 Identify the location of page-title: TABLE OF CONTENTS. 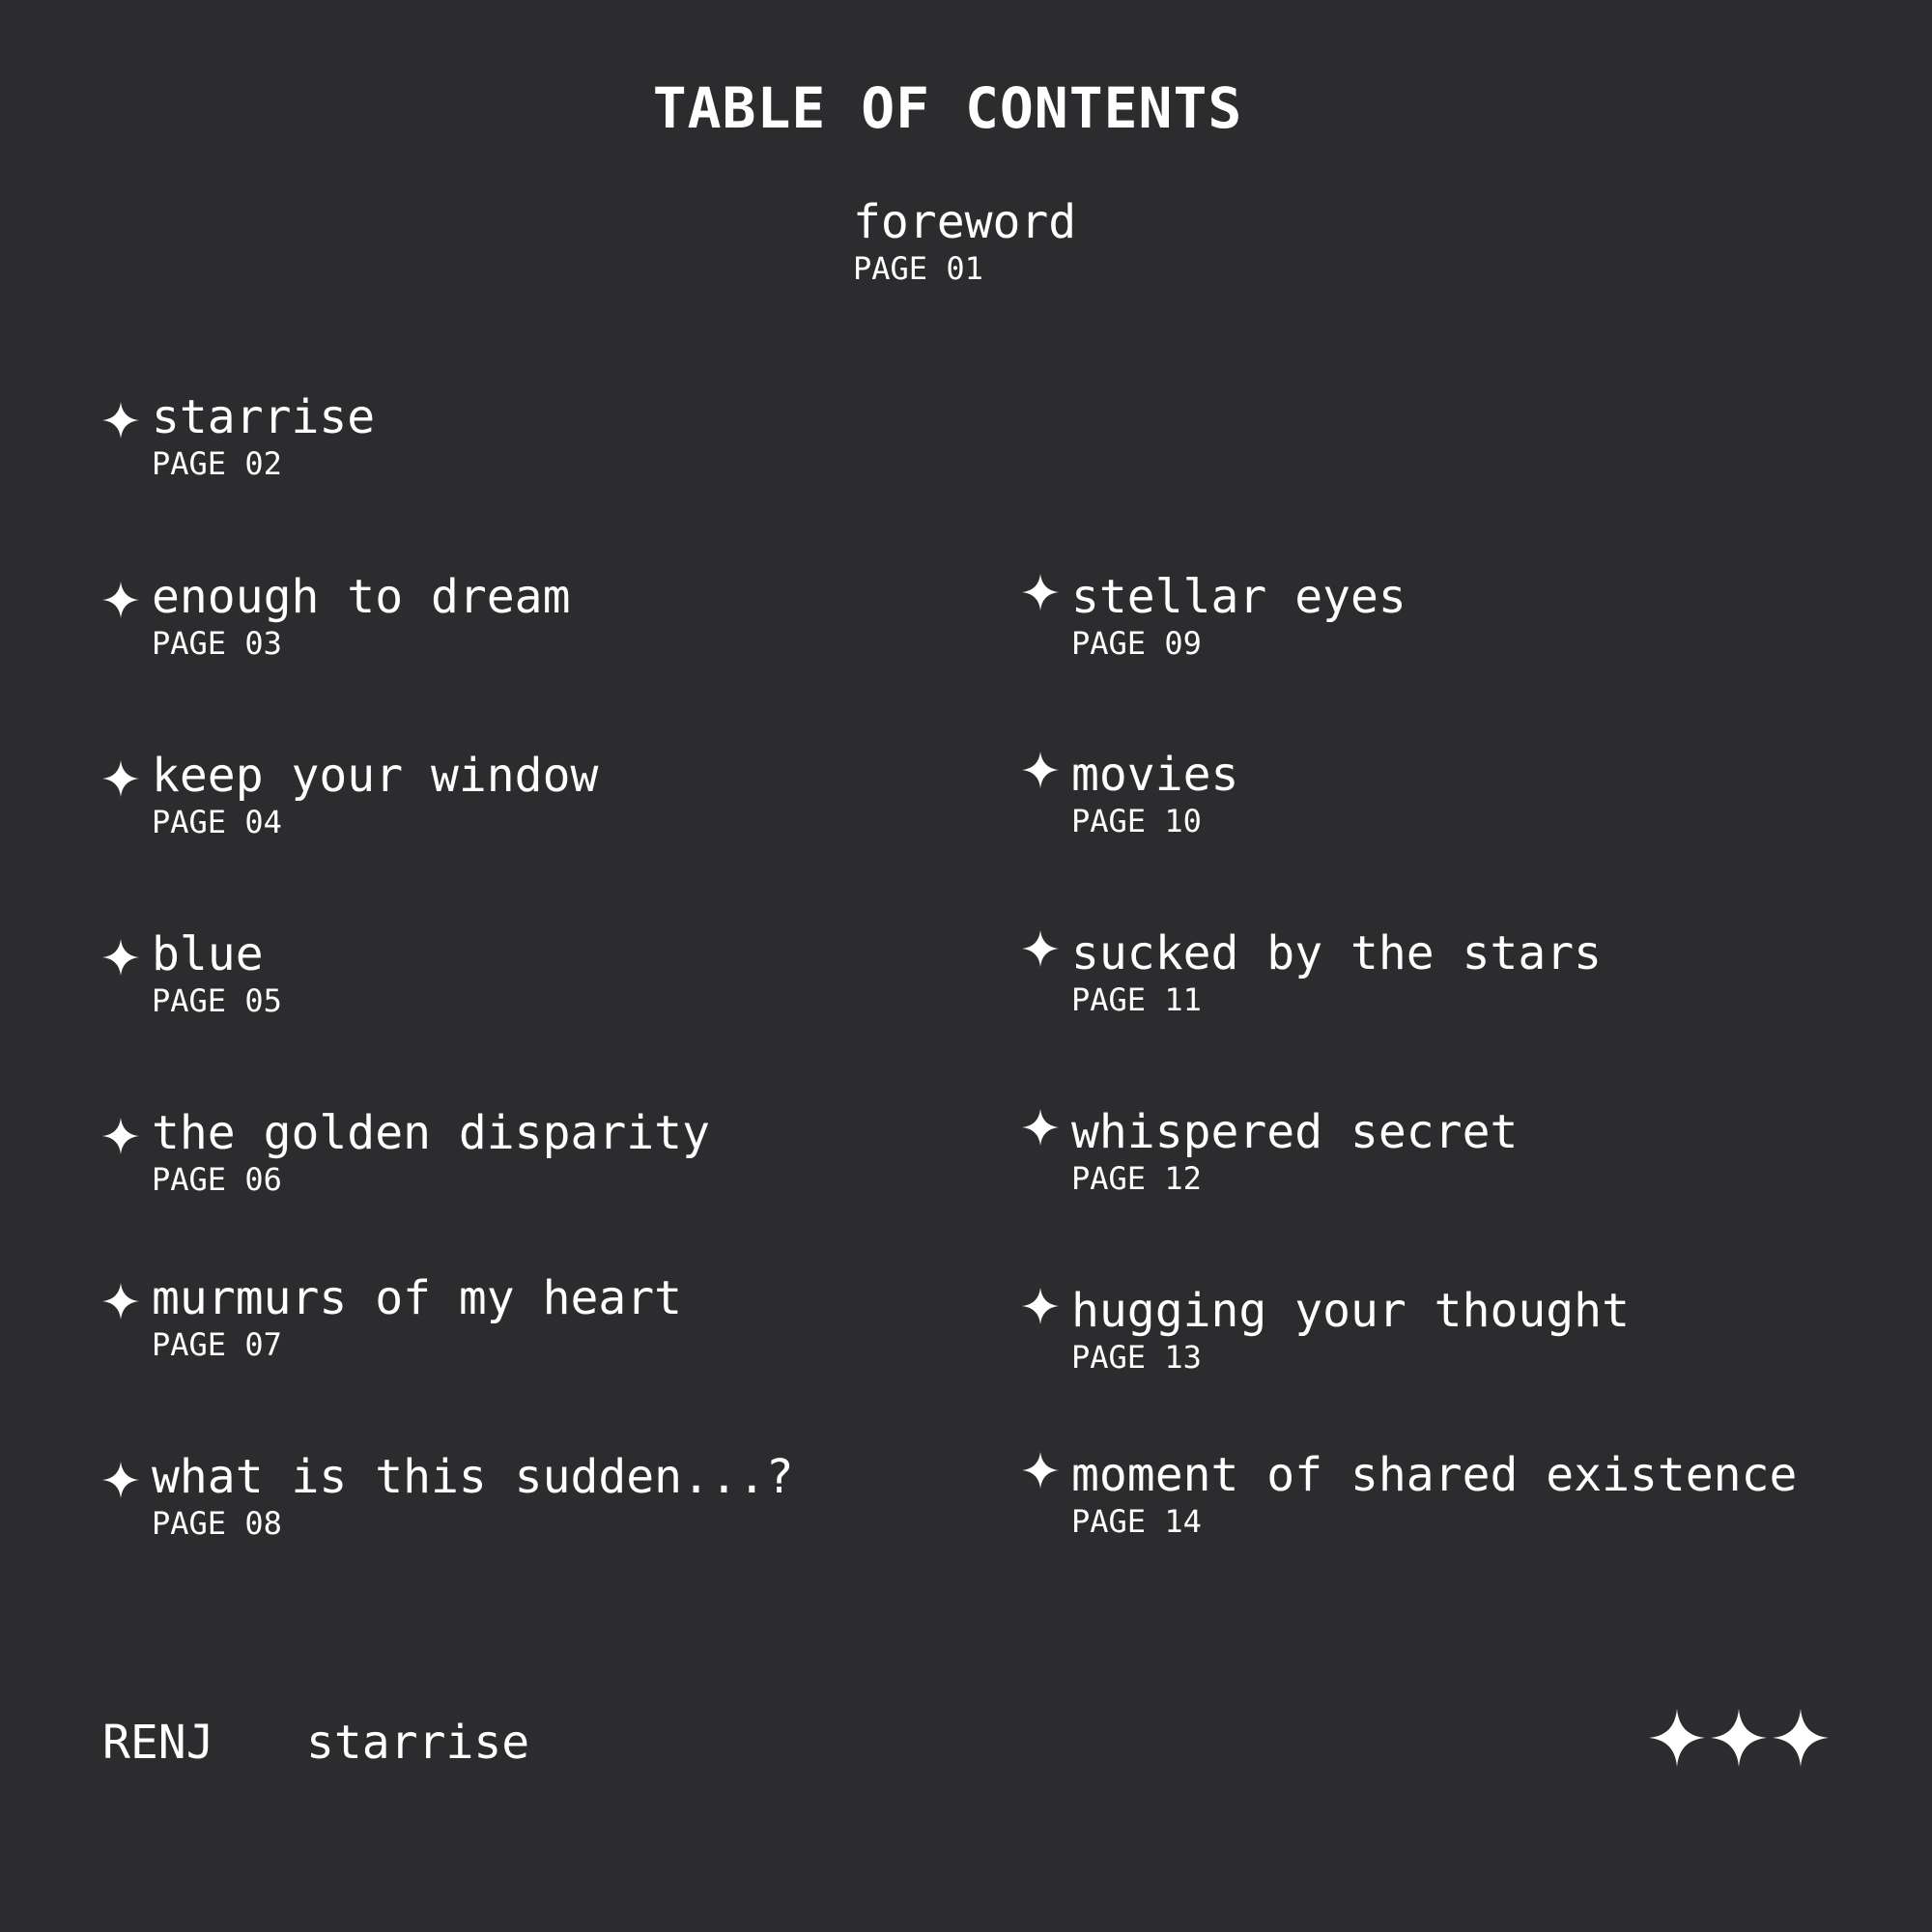
(947, 108).